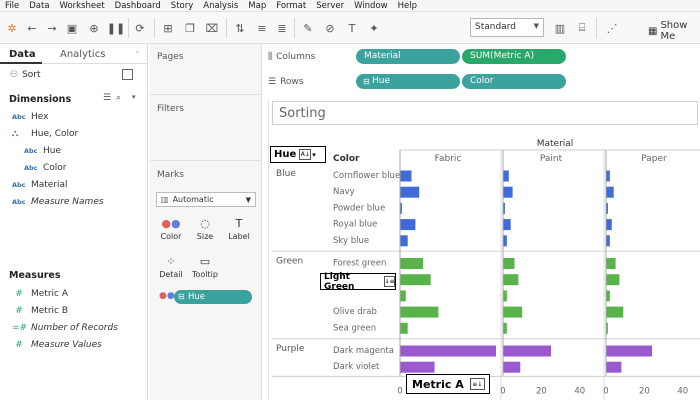  Describe the element at coordinates (654, 159) in the screenshot. I see `panel-header-paper: Paper` at that location.